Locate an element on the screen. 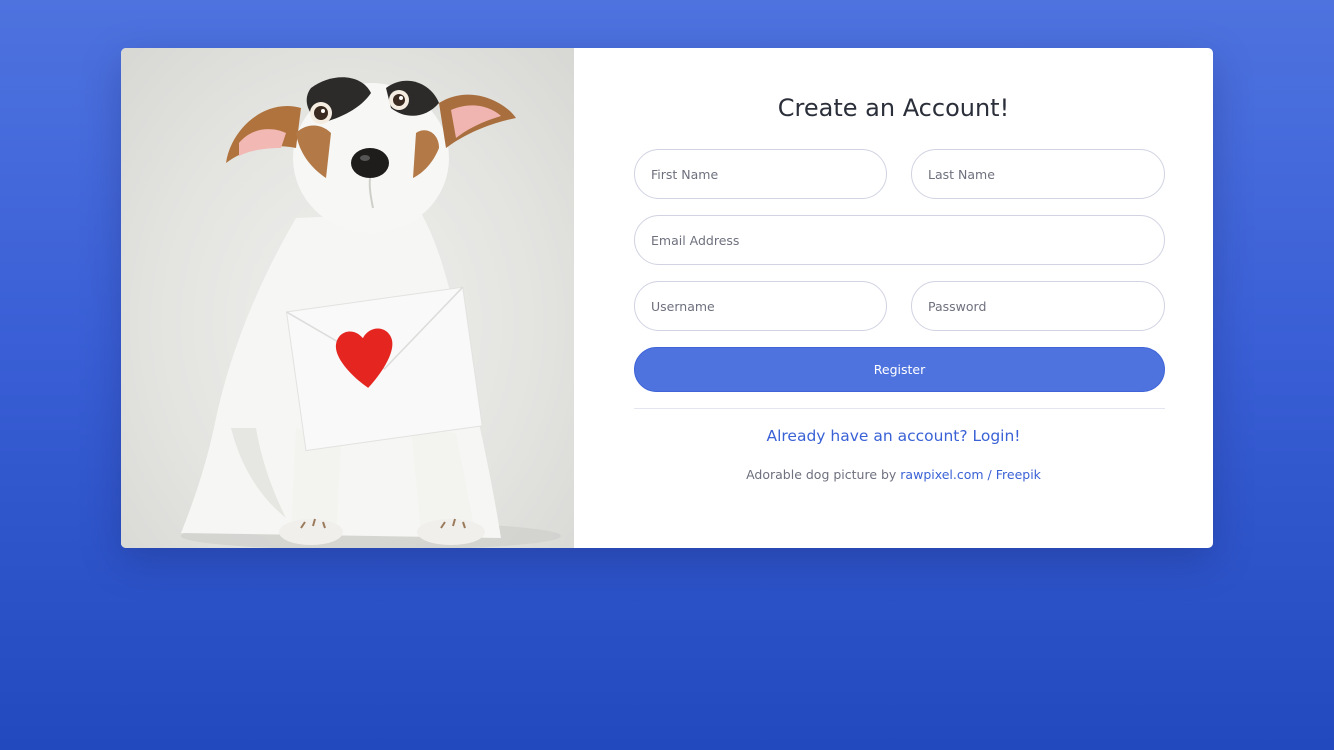 This screenshot has height=750, width=1334. divider is located at coordinates (899, 408).